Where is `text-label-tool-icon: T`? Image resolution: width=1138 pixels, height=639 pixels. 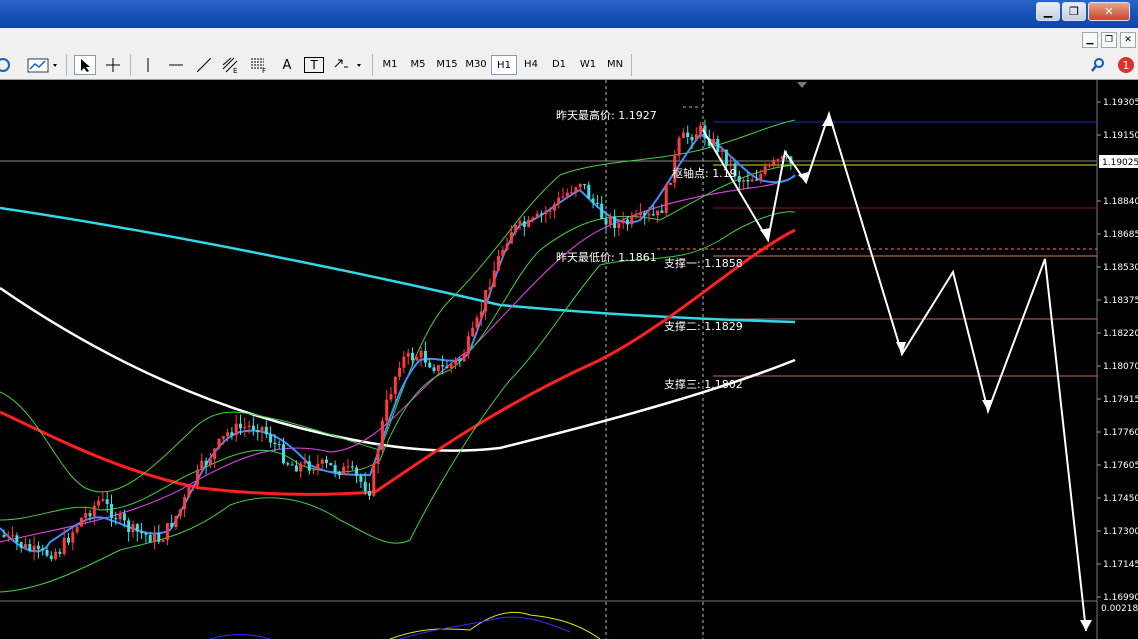
text-label-tool-icon: T is located at coordinates (314, 65).